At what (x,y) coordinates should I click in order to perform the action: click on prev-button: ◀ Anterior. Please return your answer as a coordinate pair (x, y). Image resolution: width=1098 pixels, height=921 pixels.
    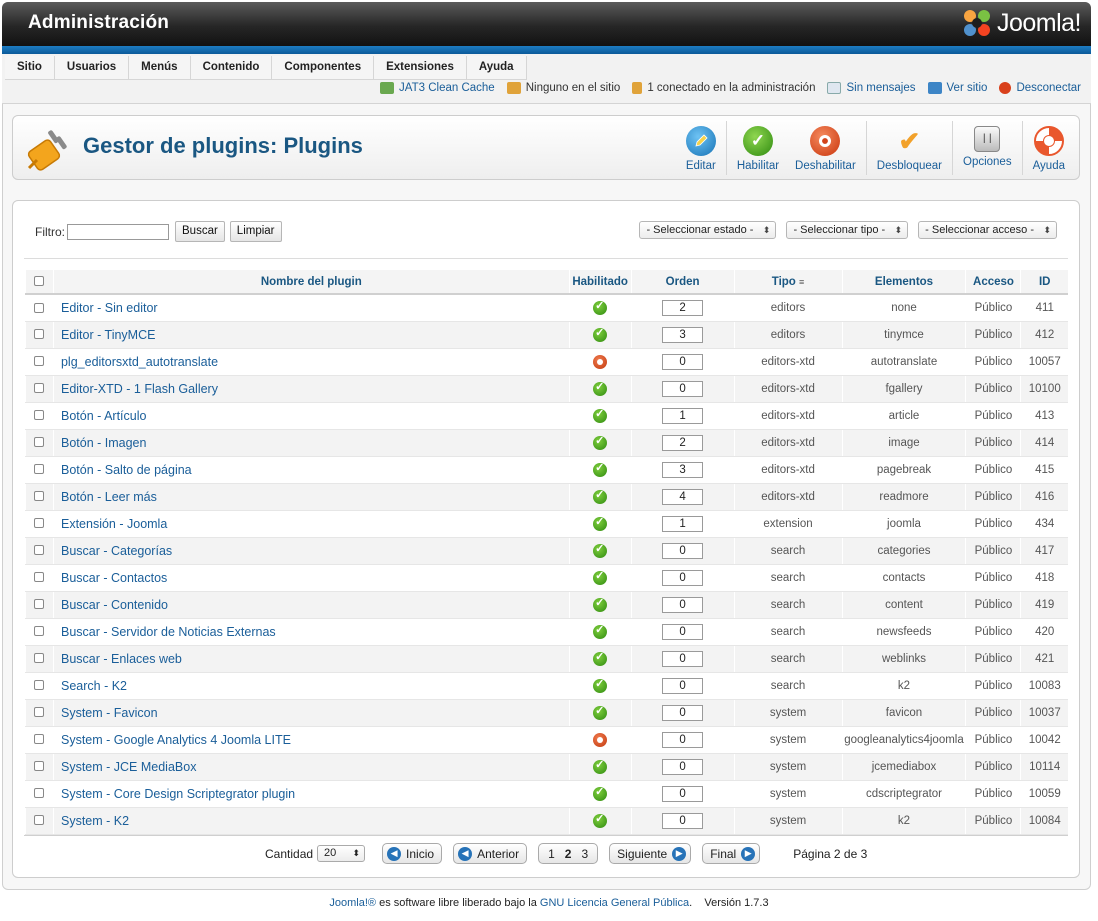
    Looking at the image, I should click on (490, 853).